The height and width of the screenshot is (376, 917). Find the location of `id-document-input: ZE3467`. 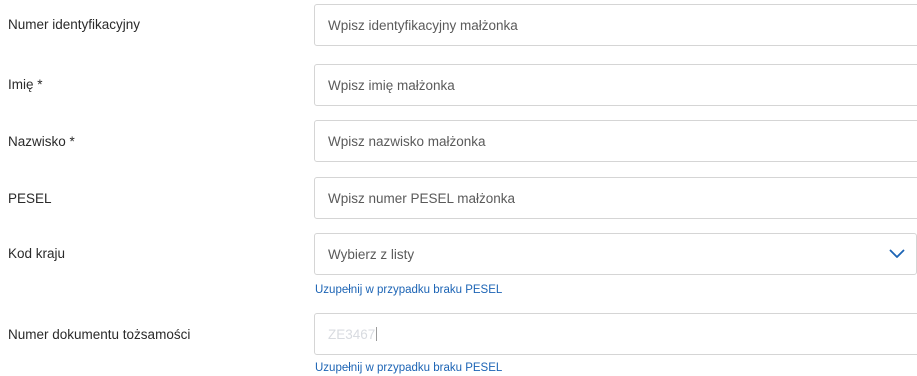

id-document-input: ZE3467 is located at coordinates (615, 334).